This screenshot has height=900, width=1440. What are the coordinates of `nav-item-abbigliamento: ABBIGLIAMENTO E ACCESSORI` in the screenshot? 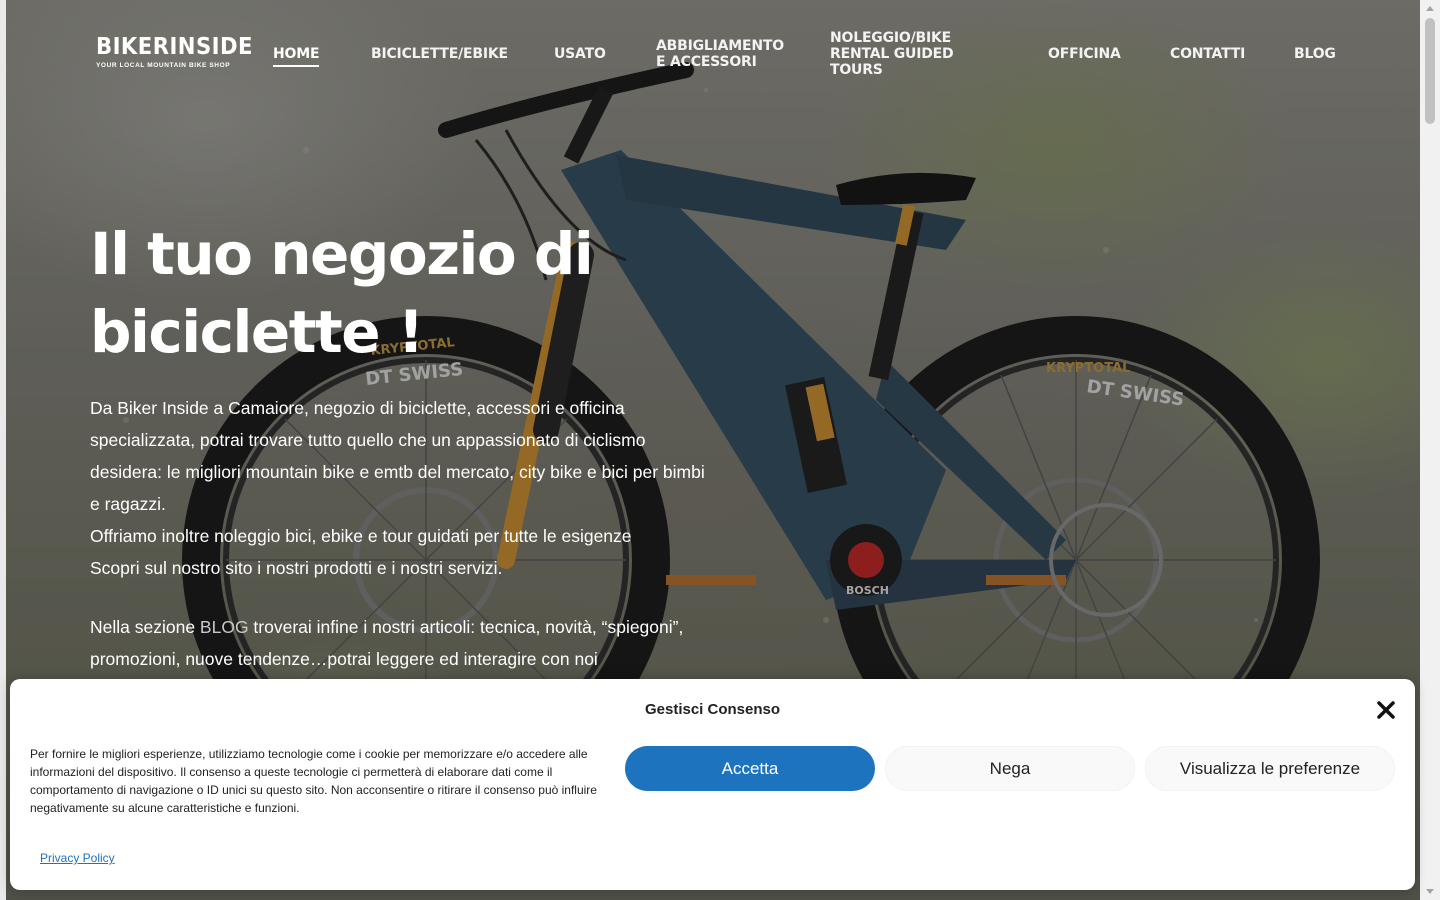 It's located at (721, 54).